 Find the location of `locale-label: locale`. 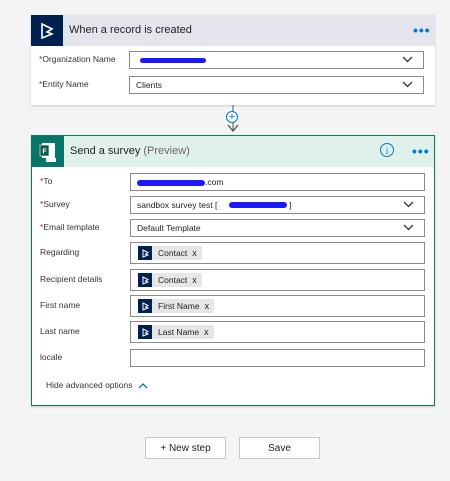

locale-label: locale is located at coordinates (51, 357).